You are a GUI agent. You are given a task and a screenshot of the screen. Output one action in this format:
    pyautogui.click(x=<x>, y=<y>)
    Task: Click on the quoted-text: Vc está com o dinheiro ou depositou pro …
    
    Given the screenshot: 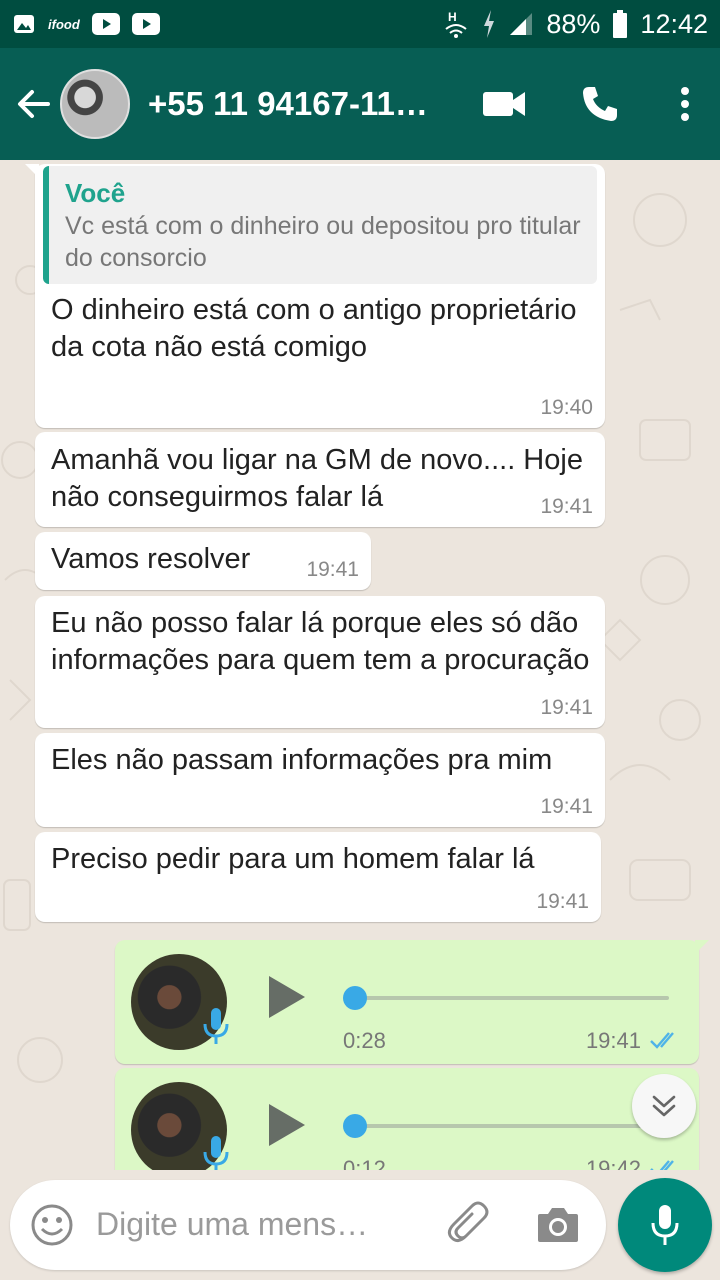 What is the action you would take?
    pyautogui.click(x=323, y=242)
    